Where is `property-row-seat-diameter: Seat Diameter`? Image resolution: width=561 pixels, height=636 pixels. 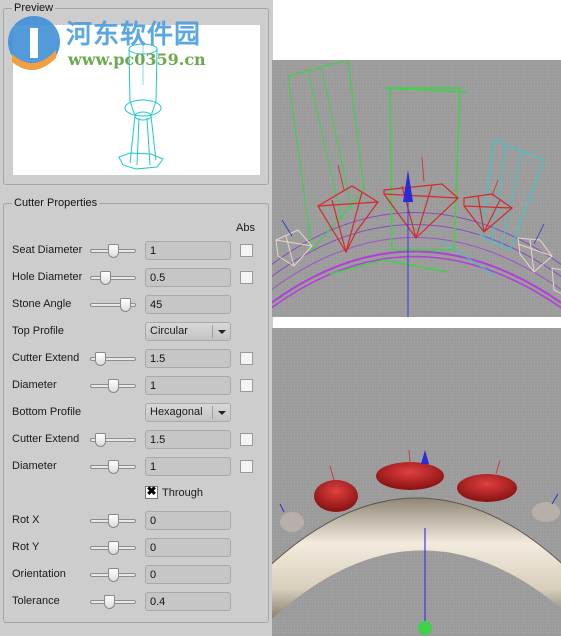 property-row-seat-diameter: Seat Diameter is located at coordinates (137, 251).